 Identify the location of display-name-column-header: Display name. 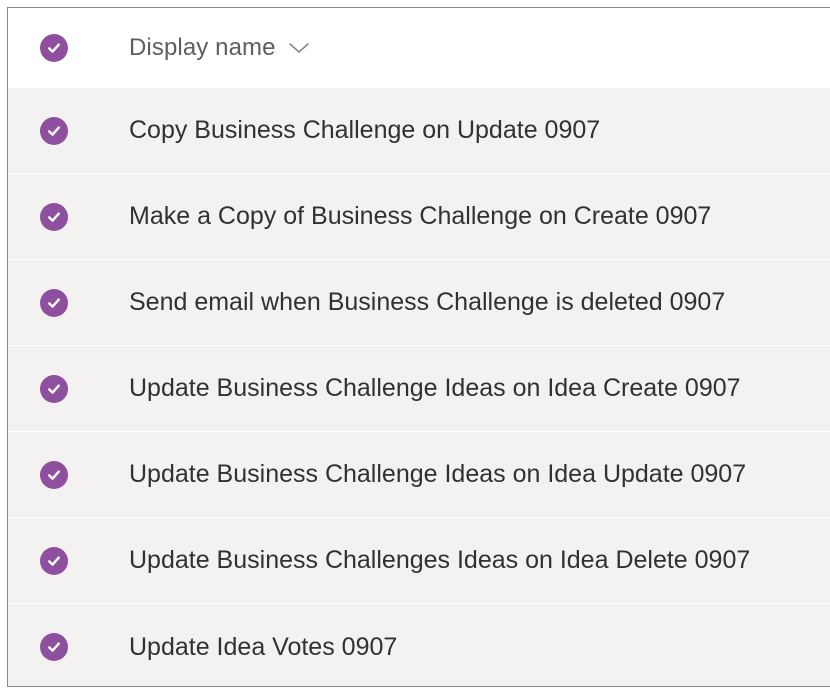
(211, 48).